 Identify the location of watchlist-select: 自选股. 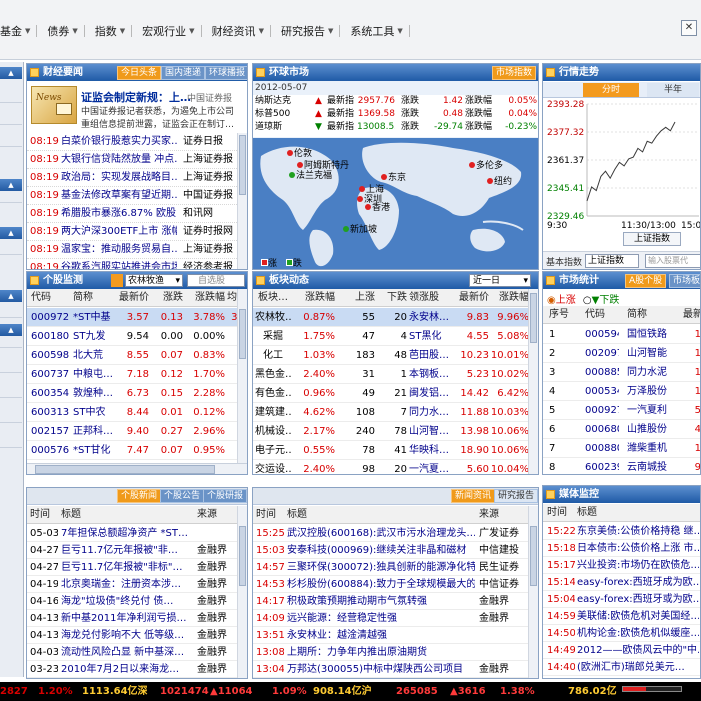
(216, 280).